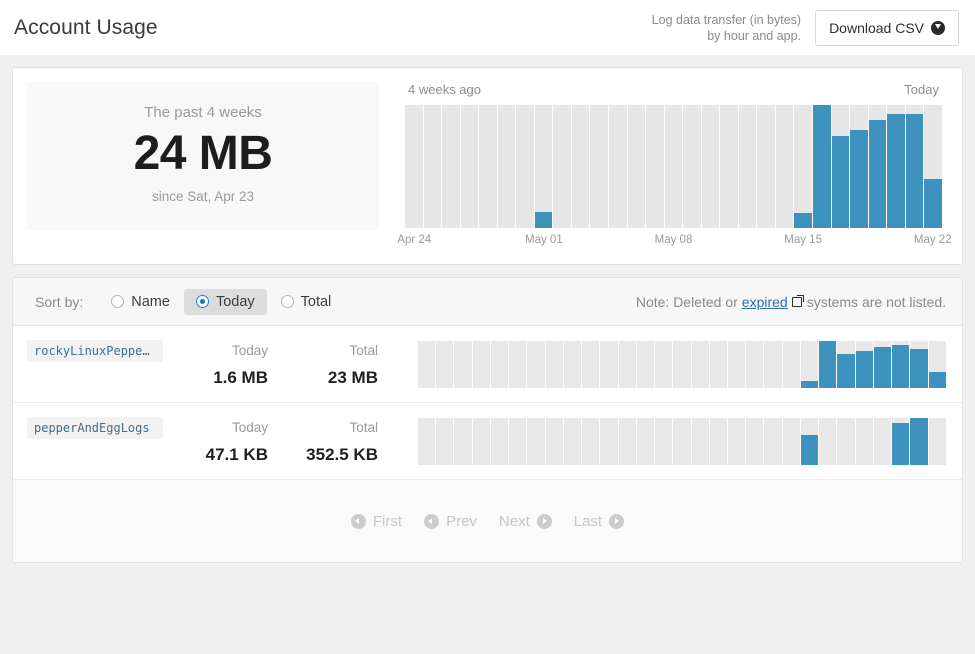  Describe the element at coordinates (887, 27) in the screenshot. I see `download-csv-button: Download CSV` at that location.